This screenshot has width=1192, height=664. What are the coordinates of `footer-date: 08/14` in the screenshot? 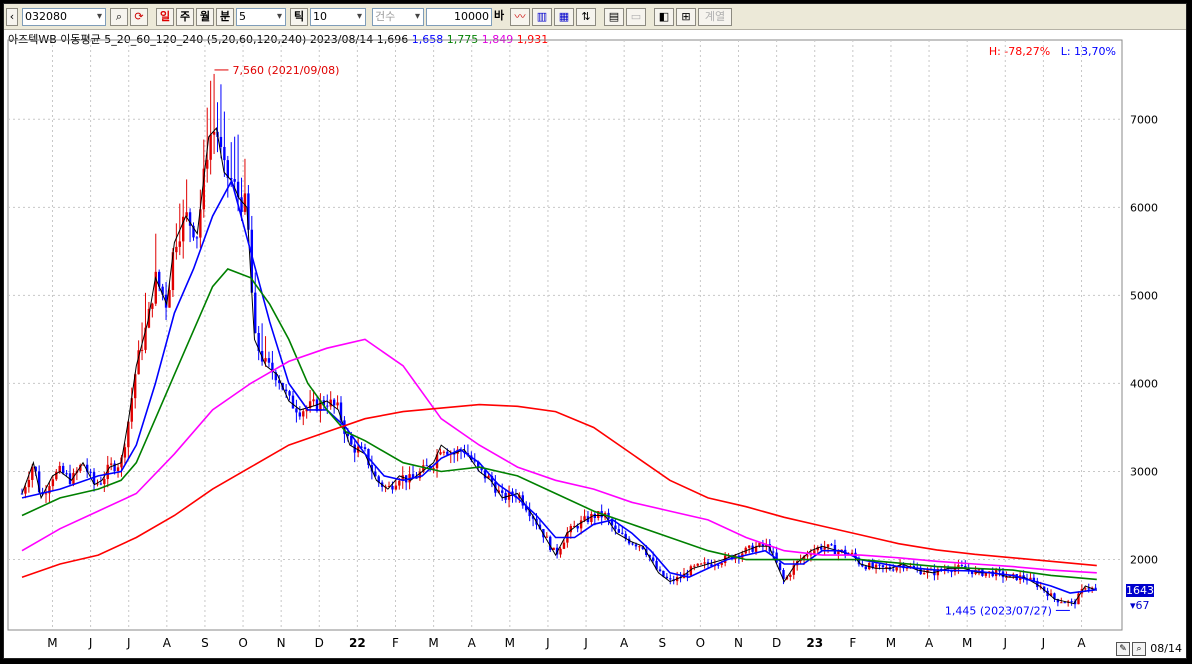 It's located at (1166, 648).